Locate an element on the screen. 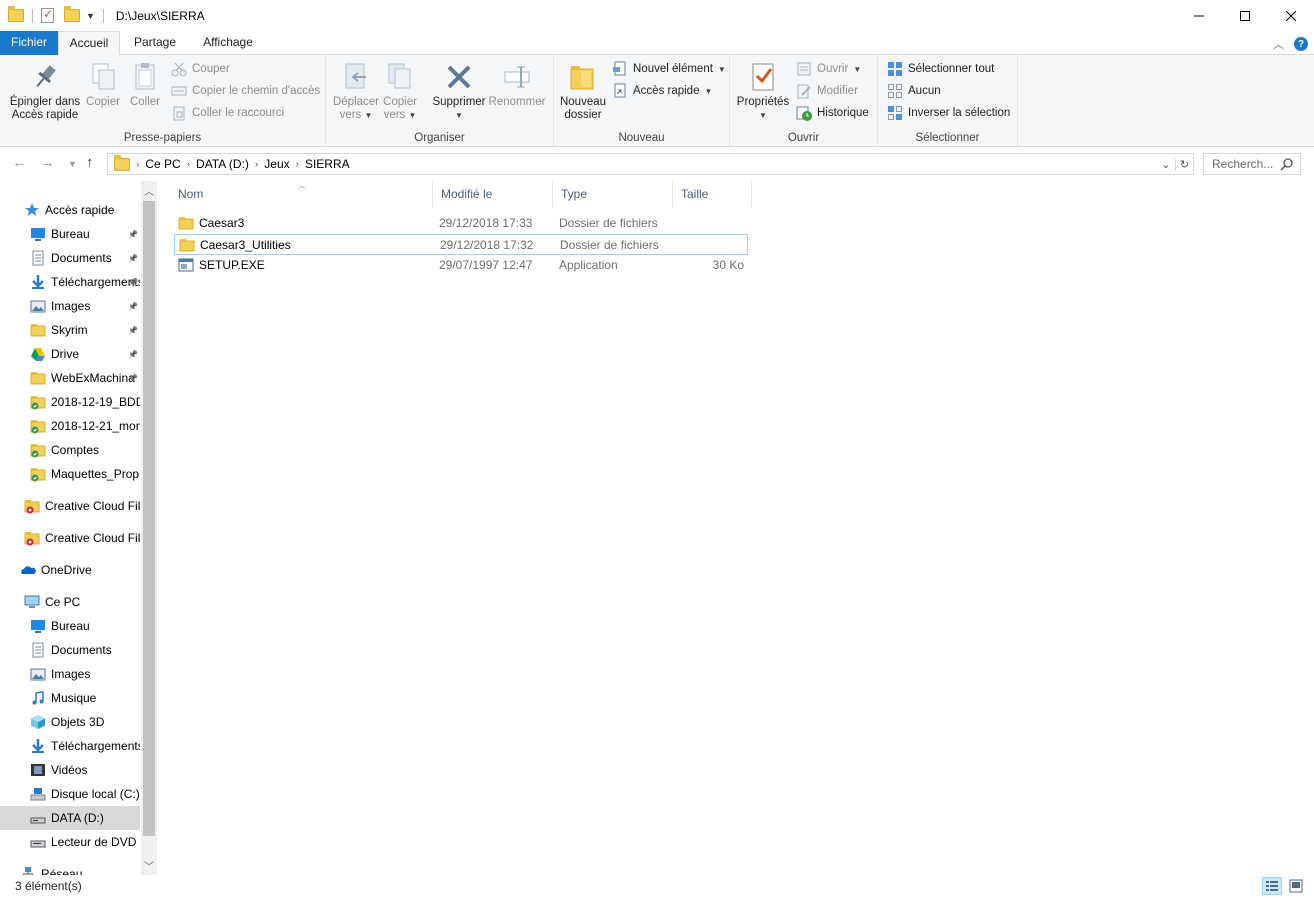 Image resolution: width=1314 pixels, height=898 pixels. column-header-modified: Modifié le is located at coordinates (493, 194).